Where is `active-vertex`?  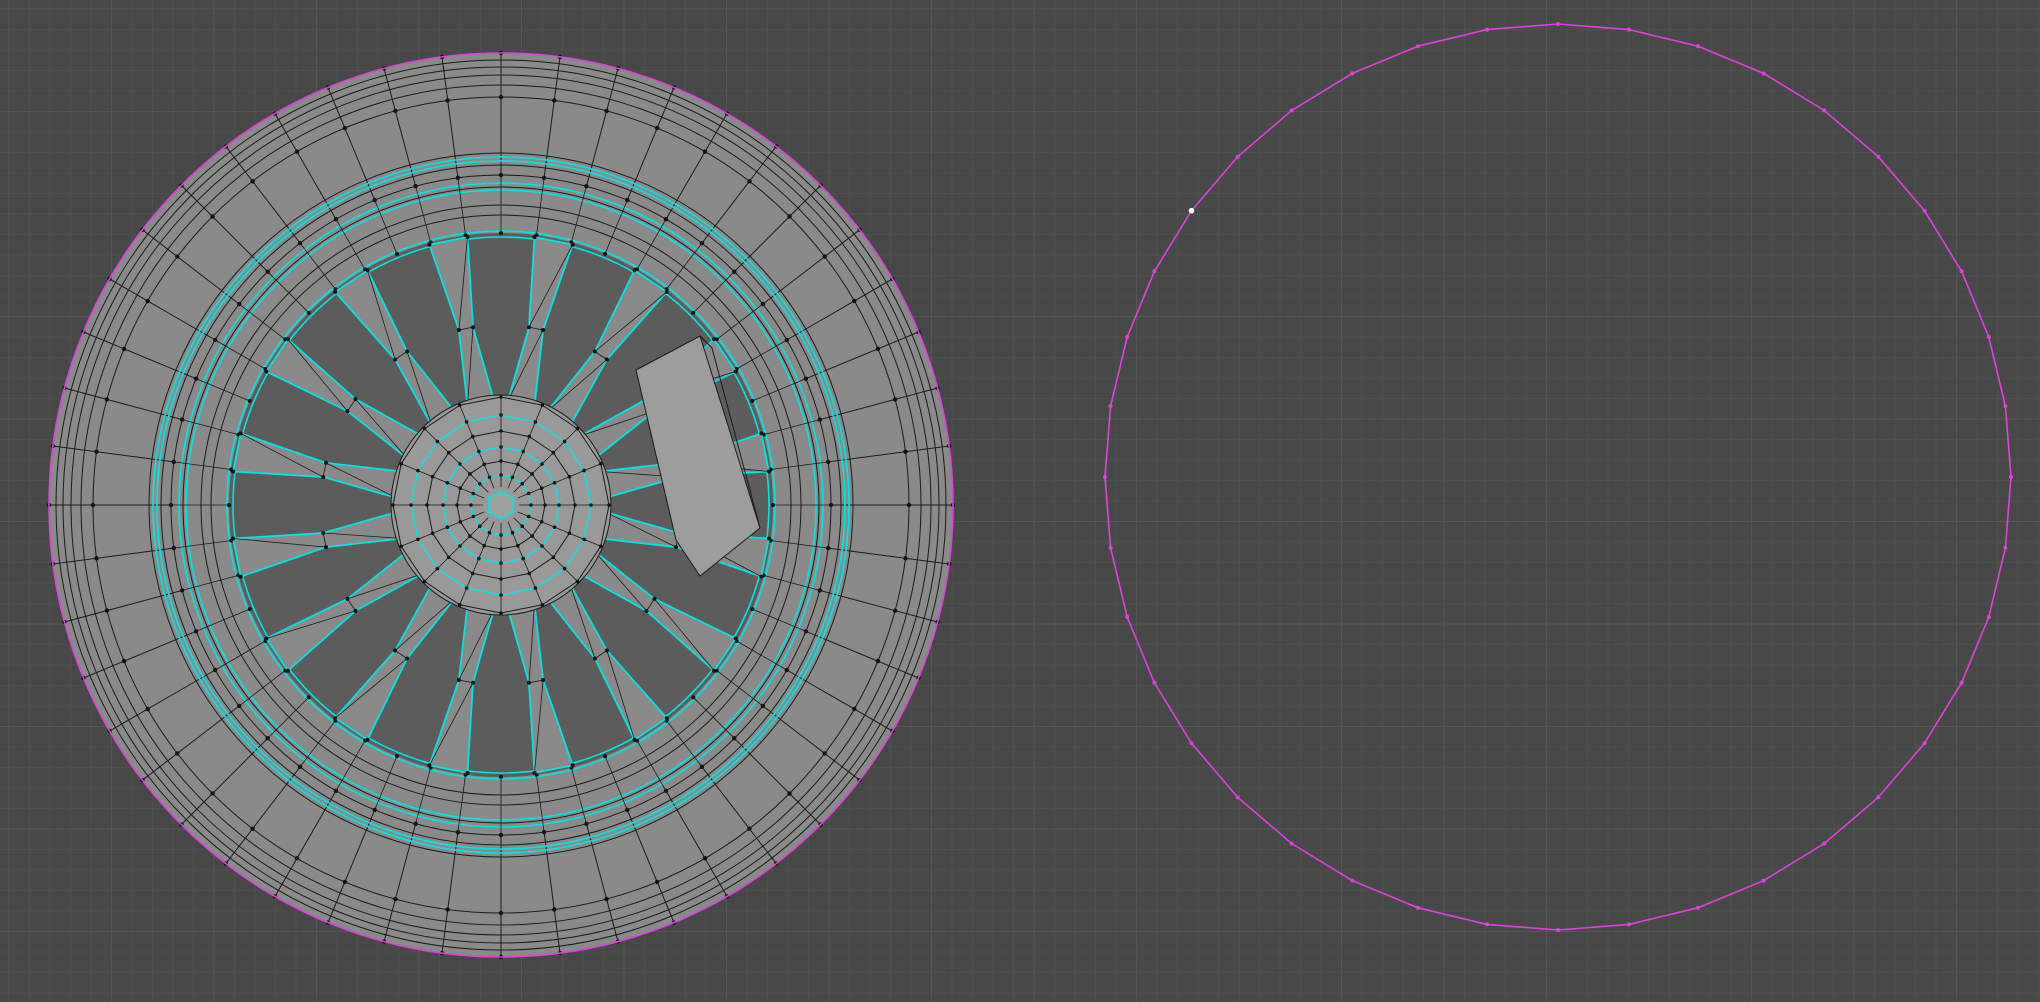
active-vertex is located at coordinates (1191, 210).